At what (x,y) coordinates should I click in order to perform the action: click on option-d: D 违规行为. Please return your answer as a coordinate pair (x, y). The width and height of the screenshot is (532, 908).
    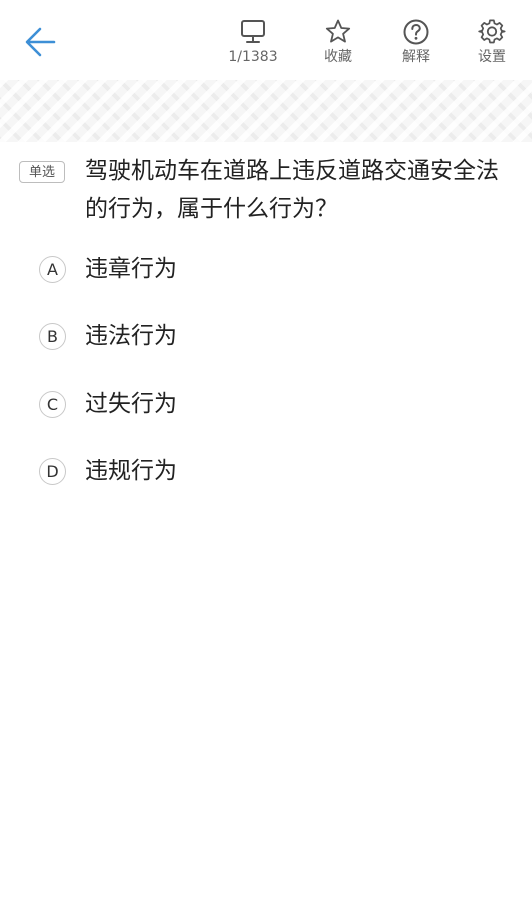
    Looking at the image, I should click on (266, 472).